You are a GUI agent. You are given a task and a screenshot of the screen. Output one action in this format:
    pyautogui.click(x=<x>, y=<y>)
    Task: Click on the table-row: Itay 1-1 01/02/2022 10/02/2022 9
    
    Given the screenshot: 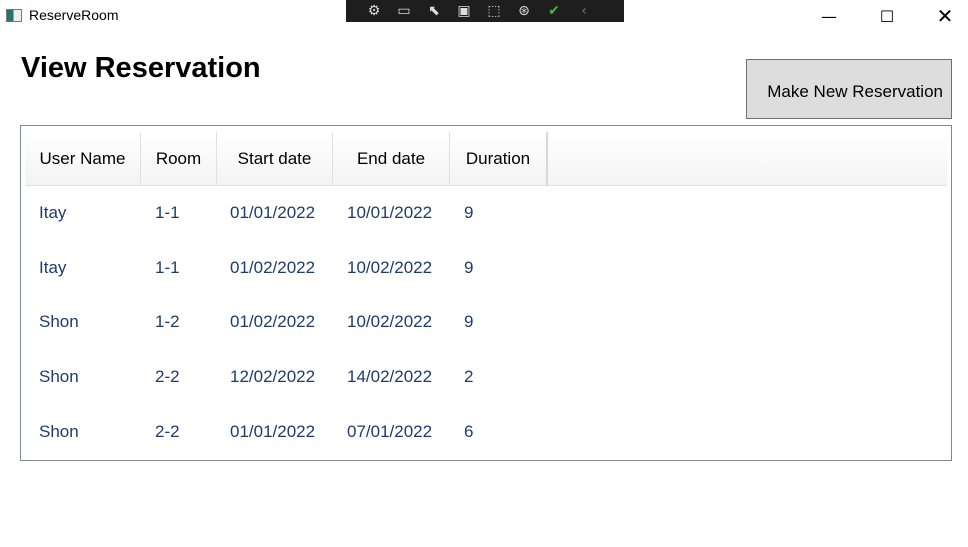 What is the action you would take?
    pyautogui.click(x=486, y=268)
    